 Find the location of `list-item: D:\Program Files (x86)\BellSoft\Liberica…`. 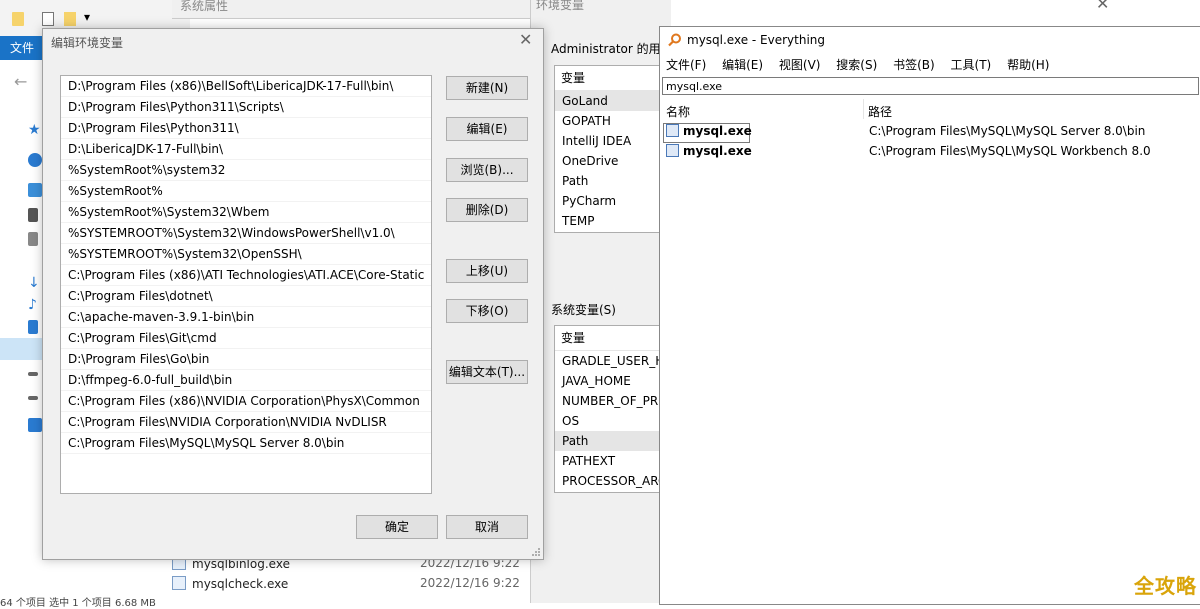

list-item: D:\Program Files (x86)\BellSoft\Liberica… is located at coordinates (246, 86).